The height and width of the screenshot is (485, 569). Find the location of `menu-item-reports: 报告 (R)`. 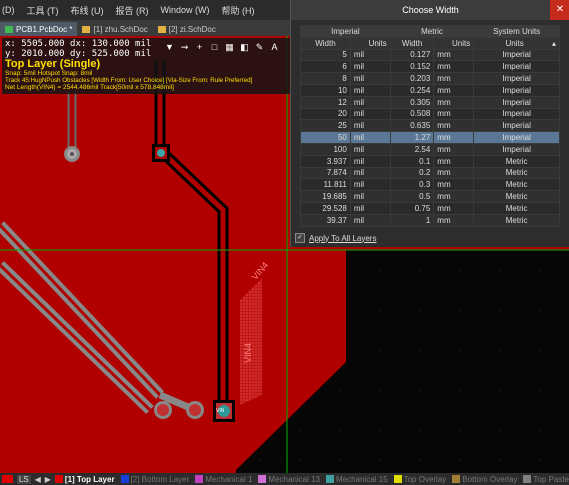

menu-item-reports: 报告 (R) is located at coordinates (132, 10).